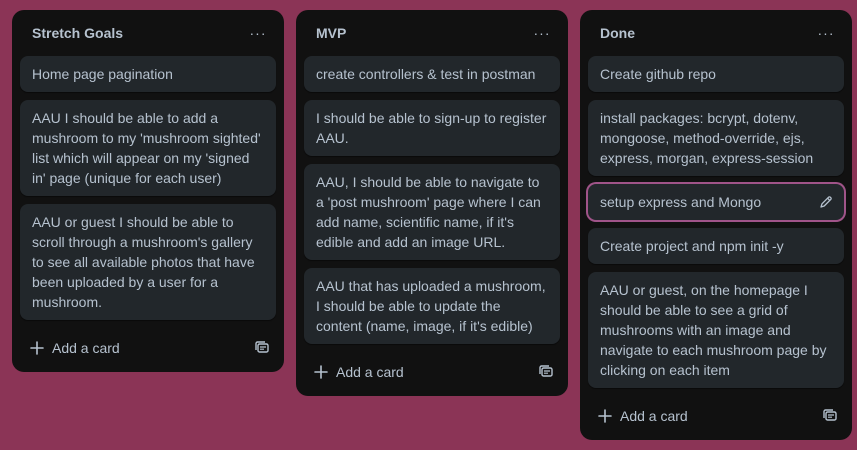 This screenshot has height=450, width=857. What do you see at coordinates (617, 33) in the screenshot?
I see `list-title: Done` at bounding box center [617, 33].